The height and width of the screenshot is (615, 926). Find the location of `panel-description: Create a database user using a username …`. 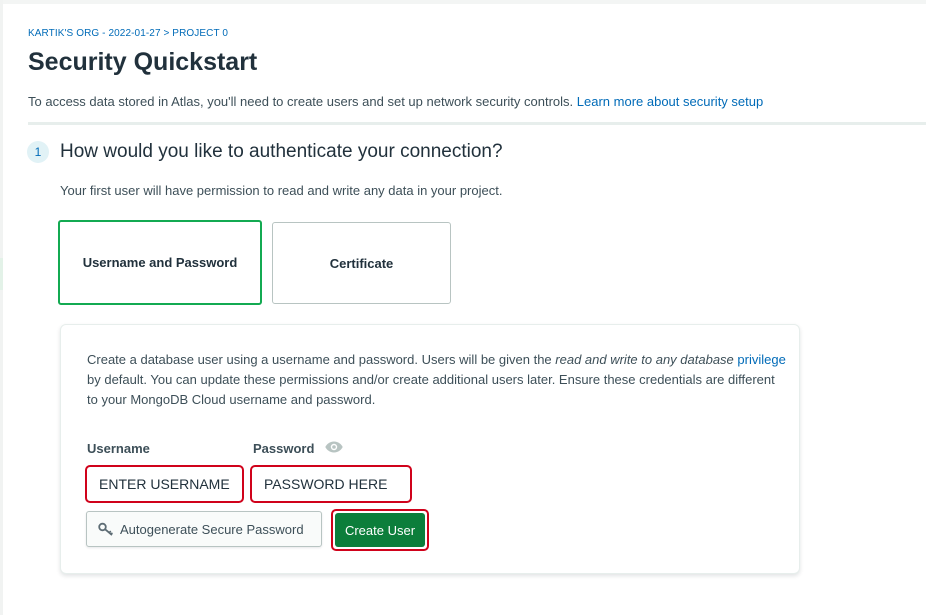

panel-description: Create a database user using a username … is located at coordinates (437, 380).